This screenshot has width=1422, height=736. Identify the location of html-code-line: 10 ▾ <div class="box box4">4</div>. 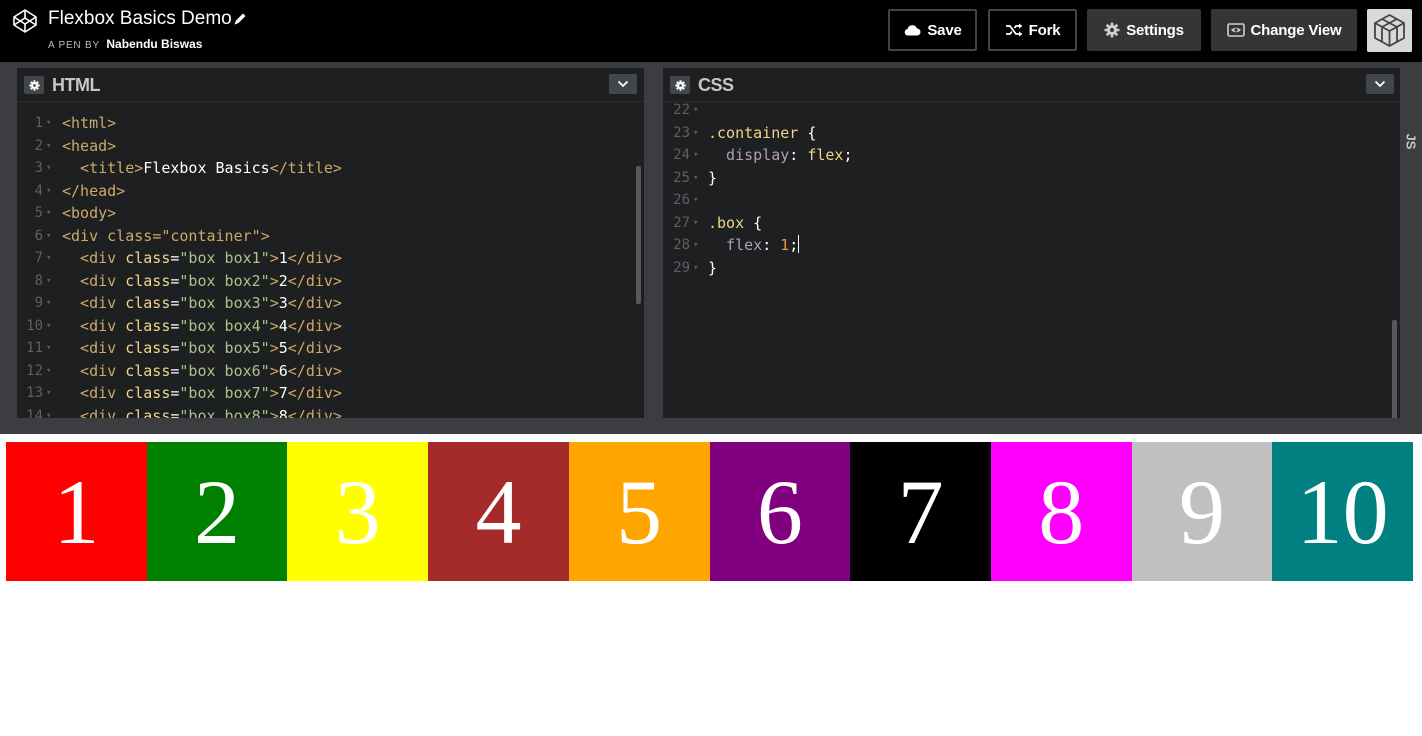
(330, 326).